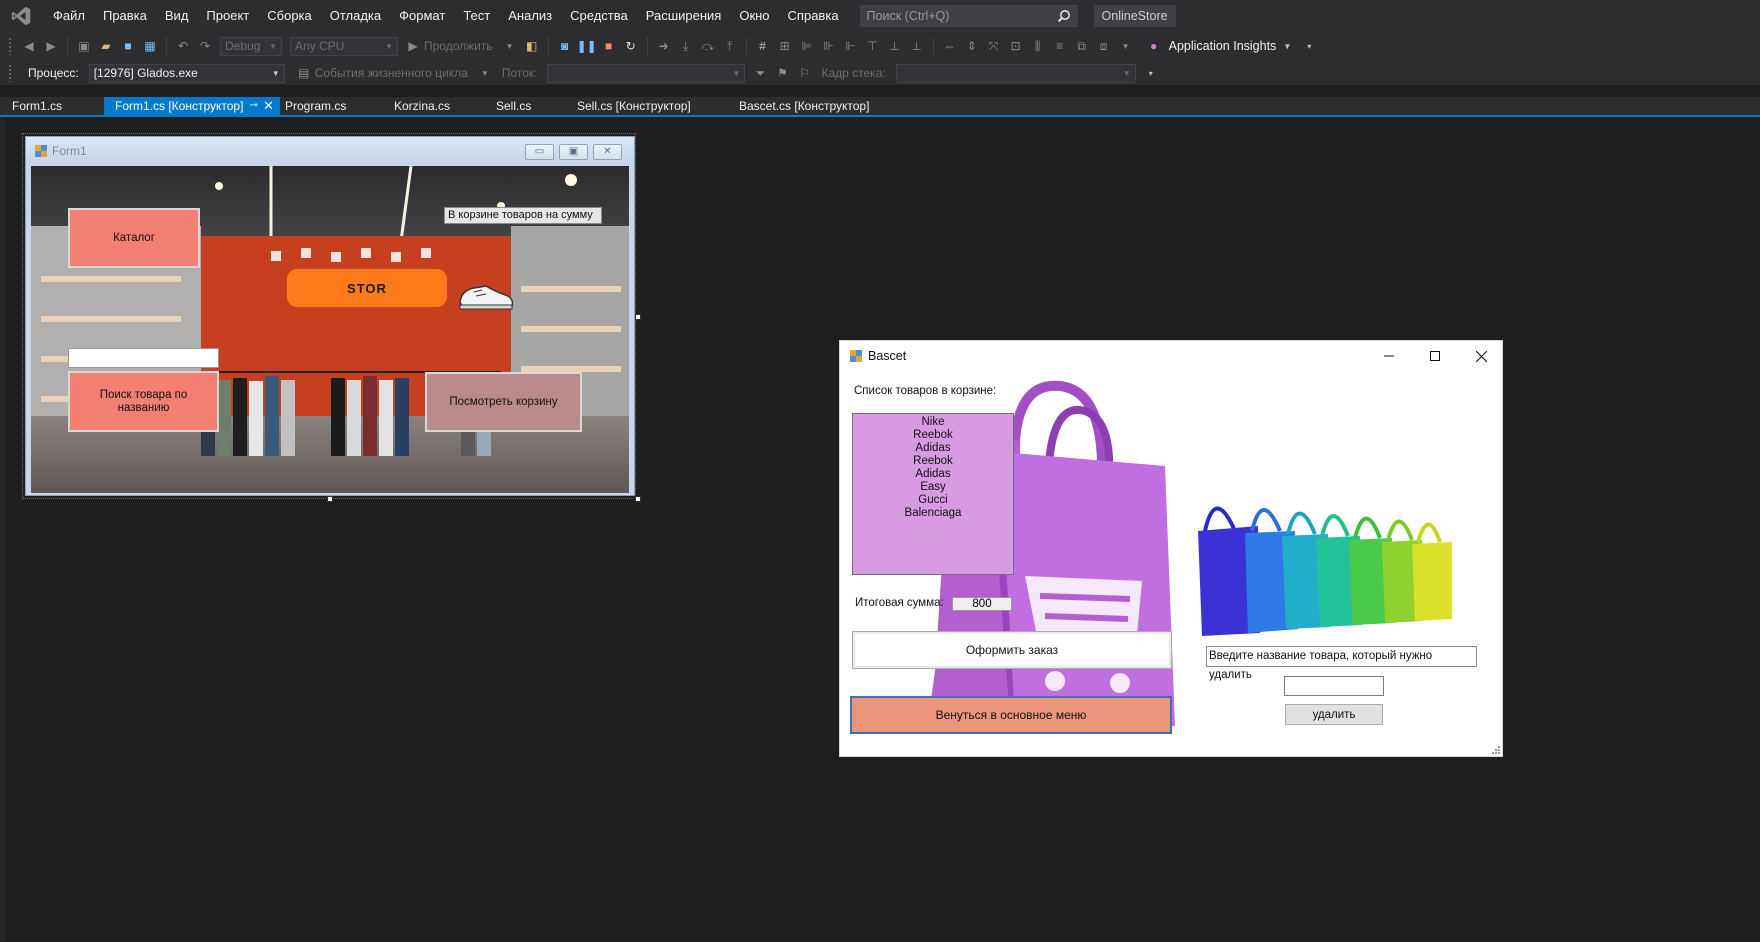 The height and width of the screenshot is (942, 1760). What do you see at coordinates (917, 46) in the screenshot?
I see `align-bottoms-icon: ⊥` at bounding box center [917, 46].